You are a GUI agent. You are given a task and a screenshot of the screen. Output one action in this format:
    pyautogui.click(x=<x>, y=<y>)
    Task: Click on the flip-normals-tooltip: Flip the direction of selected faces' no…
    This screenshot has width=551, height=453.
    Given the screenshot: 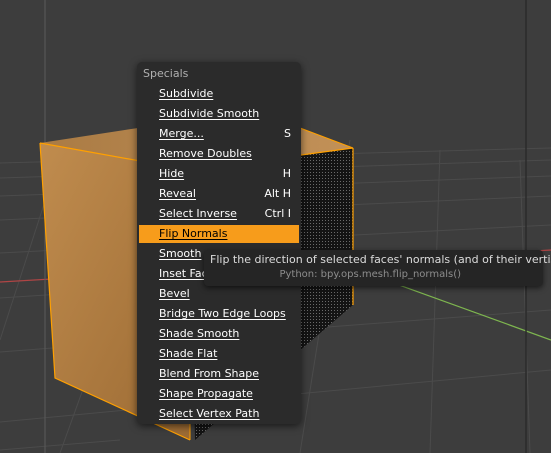 What is the action you would take?
    pyautogui.click(x=377, y=268)
    